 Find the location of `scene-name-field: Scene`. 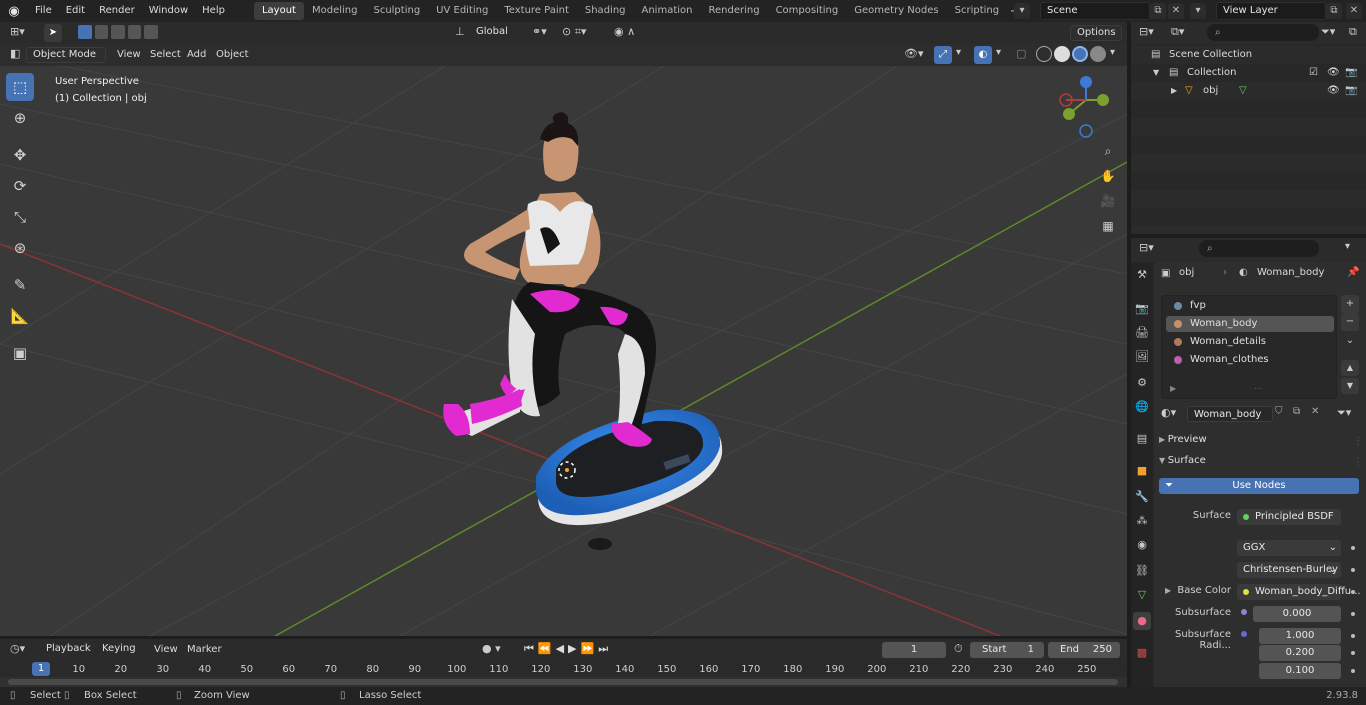

scene-name-field: Scene is located at coordinates (1095, 11).